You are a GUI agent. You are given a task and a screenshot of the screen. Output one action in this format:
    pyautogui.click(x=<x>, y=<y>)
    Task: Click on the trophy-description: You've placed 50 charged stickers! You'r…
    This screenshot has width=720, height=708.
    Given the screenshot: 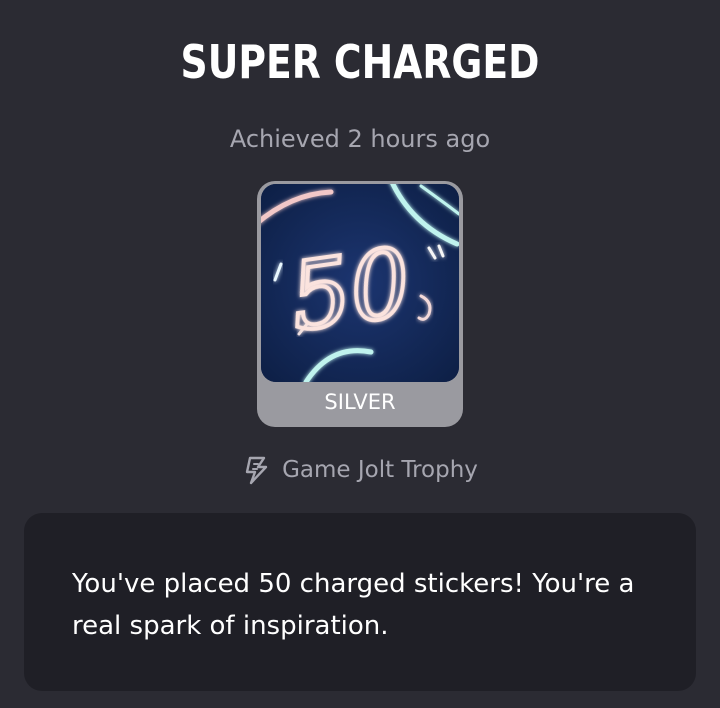 What is the action you would take?
    pyautogui.click(x=353, y=605)
    